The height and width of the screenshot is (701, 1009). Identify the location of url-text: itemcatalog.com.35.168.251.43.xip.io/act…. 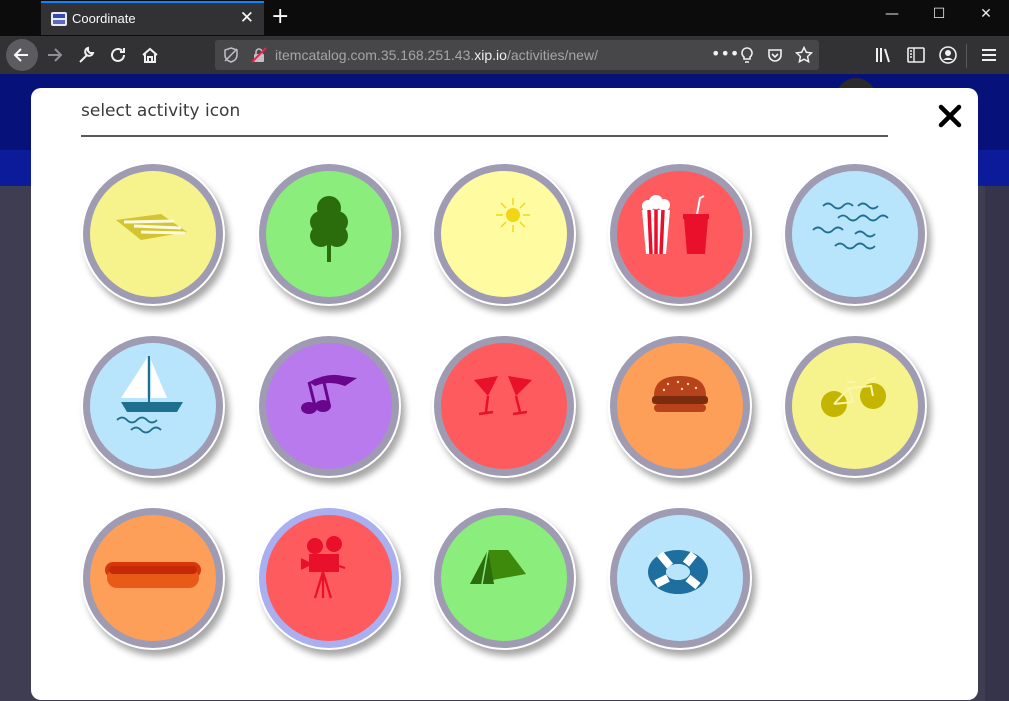
(436, 55).